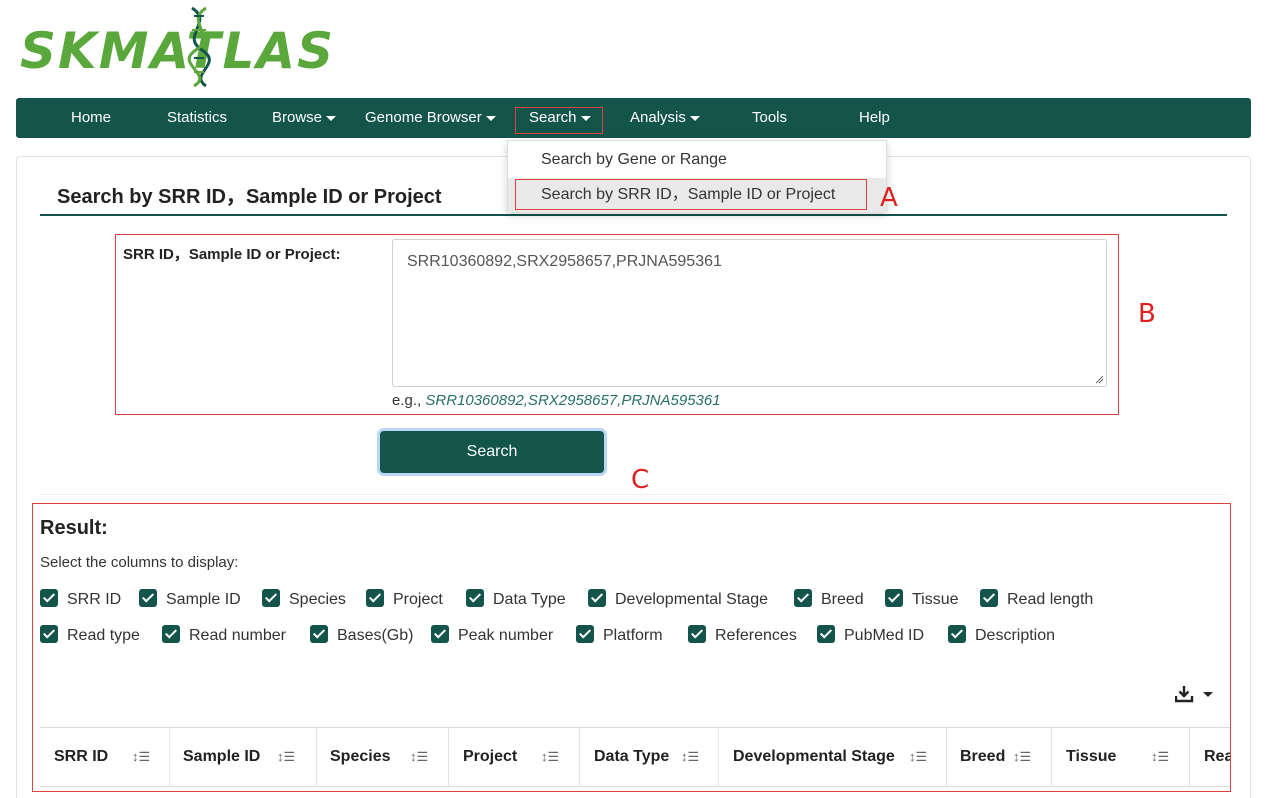 The height and width of the screenshot is (798, 1267). Describe the element at coordinates (889, 198) in the screenshot. I see `annotation-label-a: A` at that location.